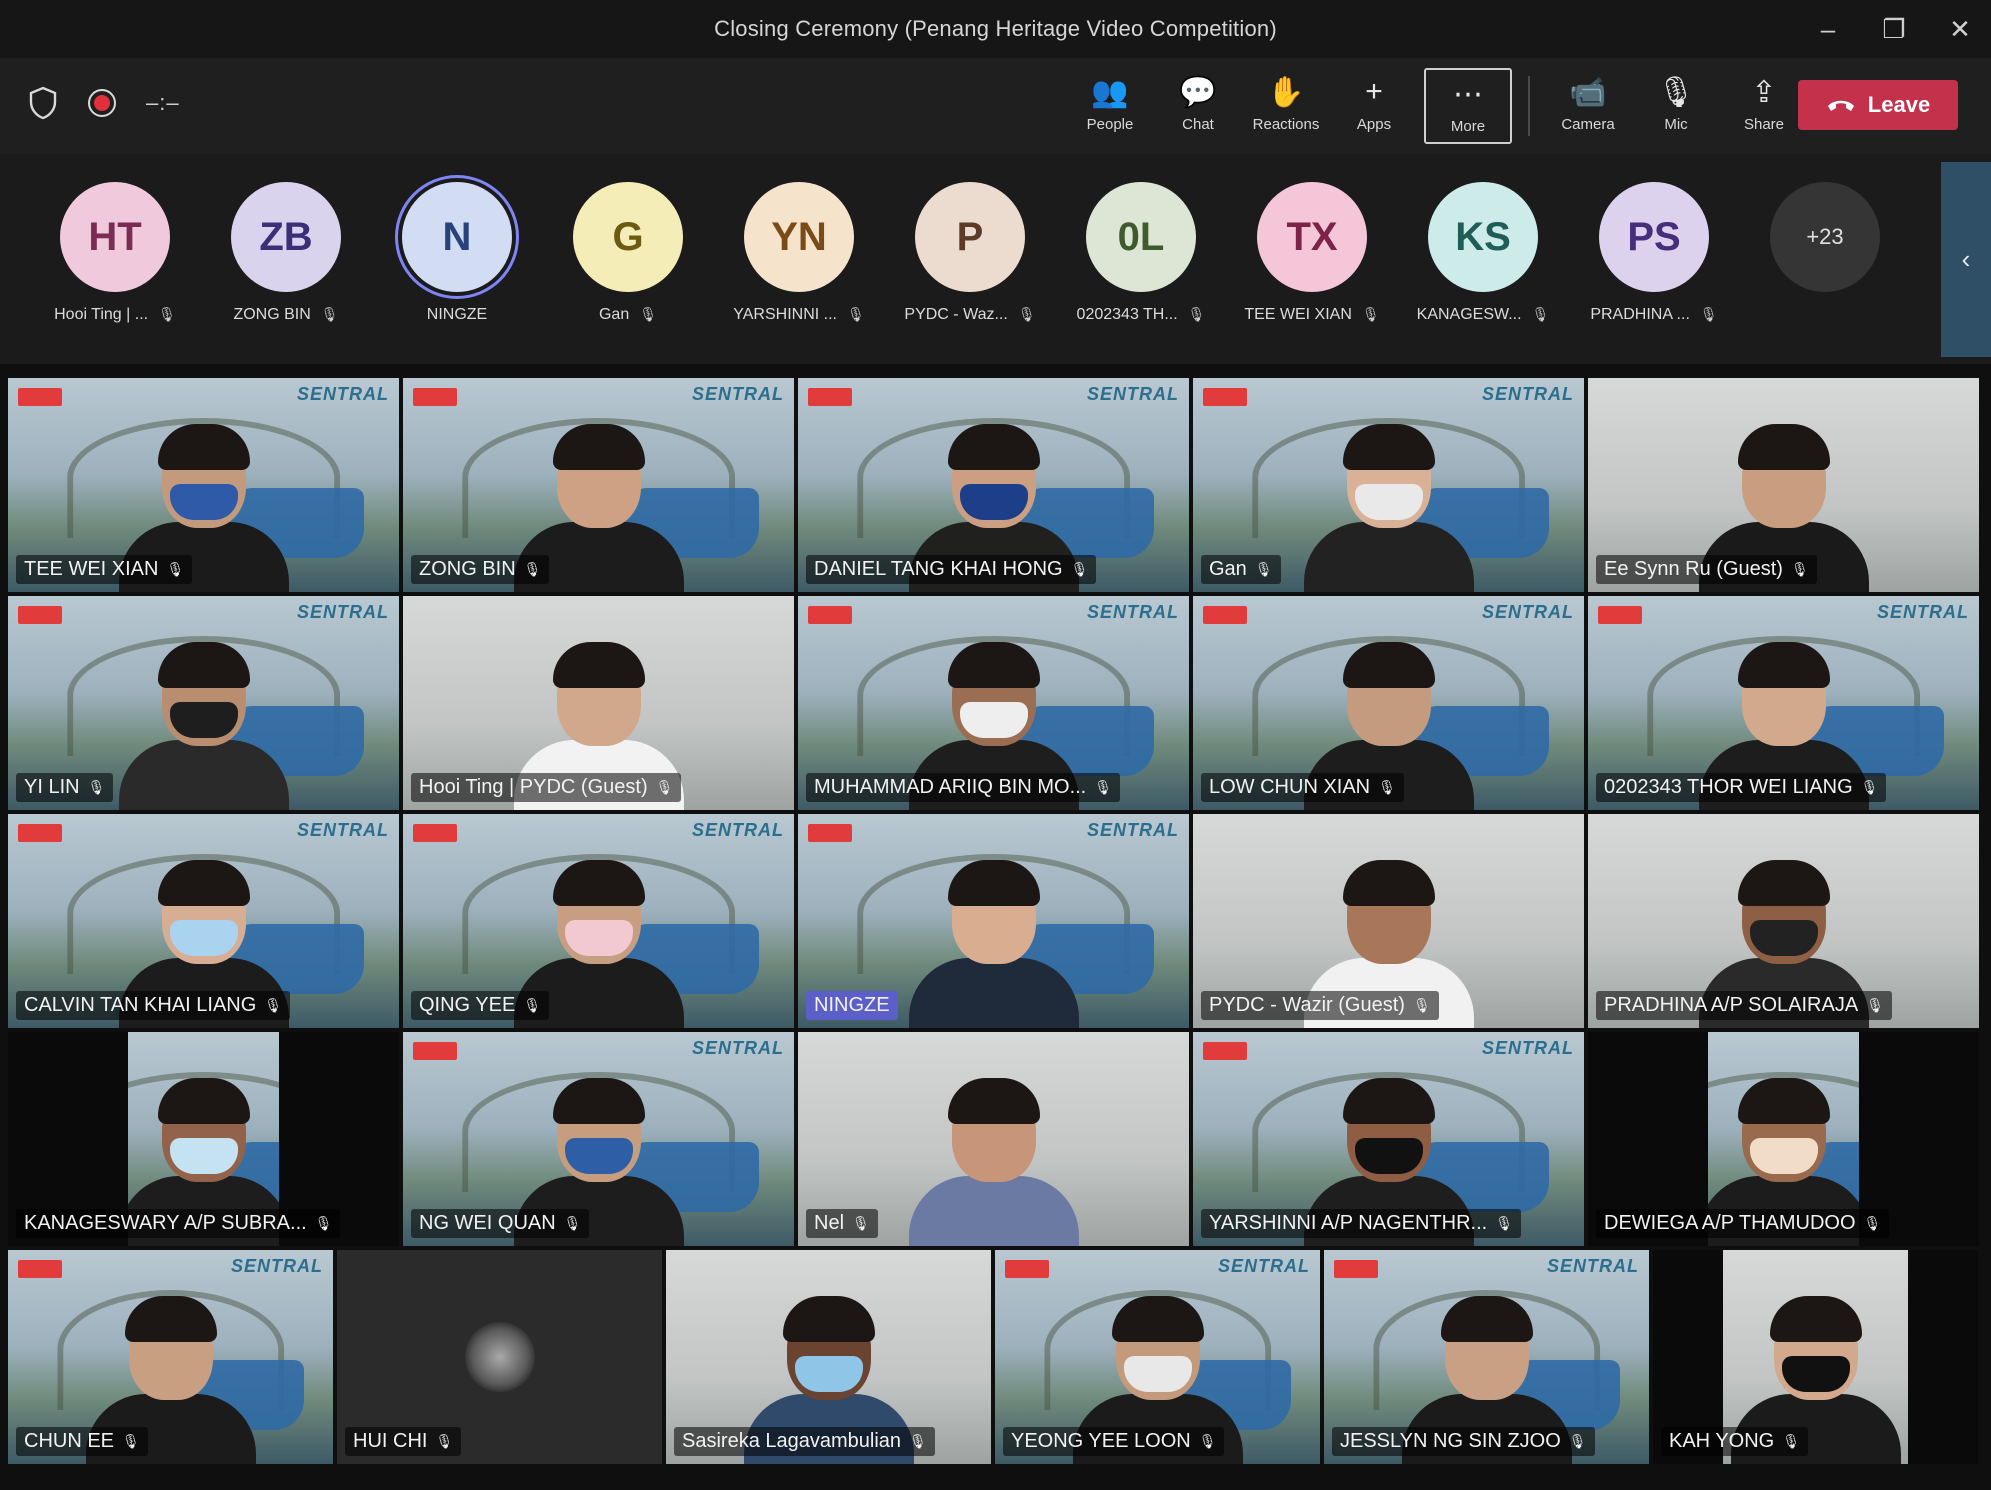 The height and width of the screenshot is (1490, 1991). I want to click on minimize-icon: –, so click(1828, 29).